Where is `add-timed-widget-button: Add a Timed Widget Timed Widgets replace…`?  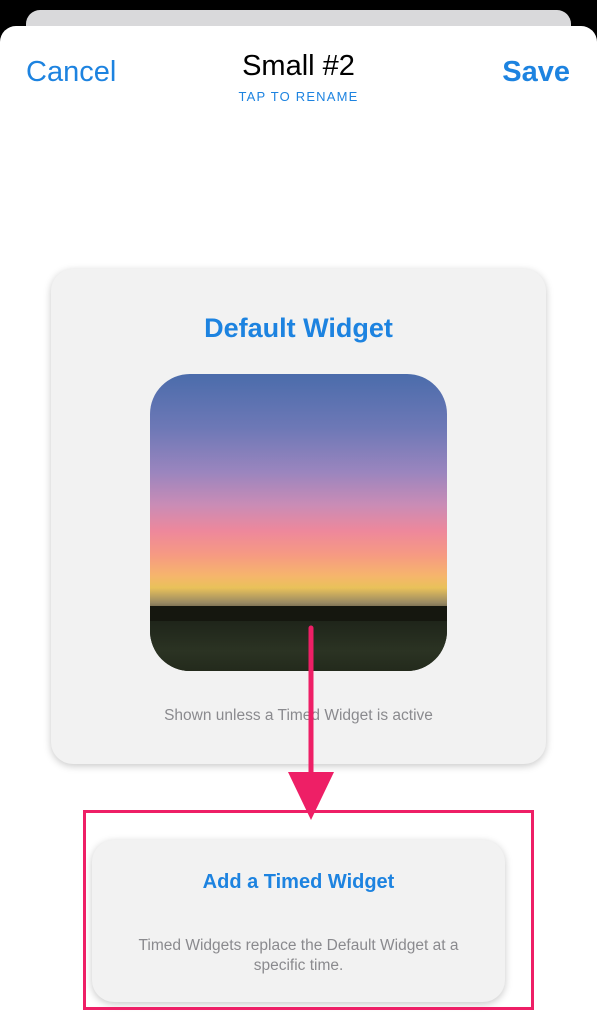 add-timed-widget-button: Add a Timed Widget Timed Widgets replace… is located at coordinates (298, 921).